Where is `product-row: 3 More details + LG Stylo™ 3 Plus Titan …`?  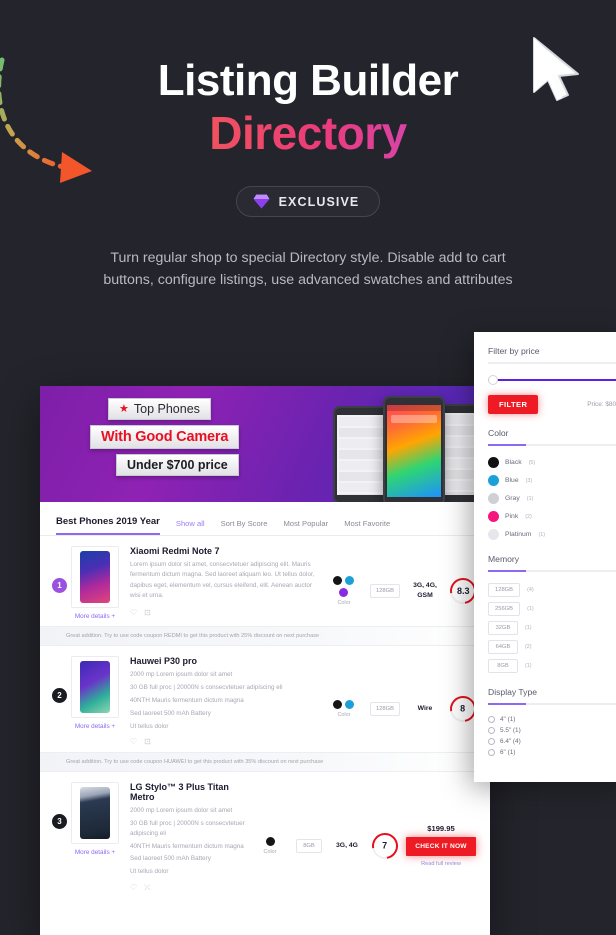 product-row: 3 More details + LG Stylo™ 3 Plus Titan … is located at coordinates (265, 835).